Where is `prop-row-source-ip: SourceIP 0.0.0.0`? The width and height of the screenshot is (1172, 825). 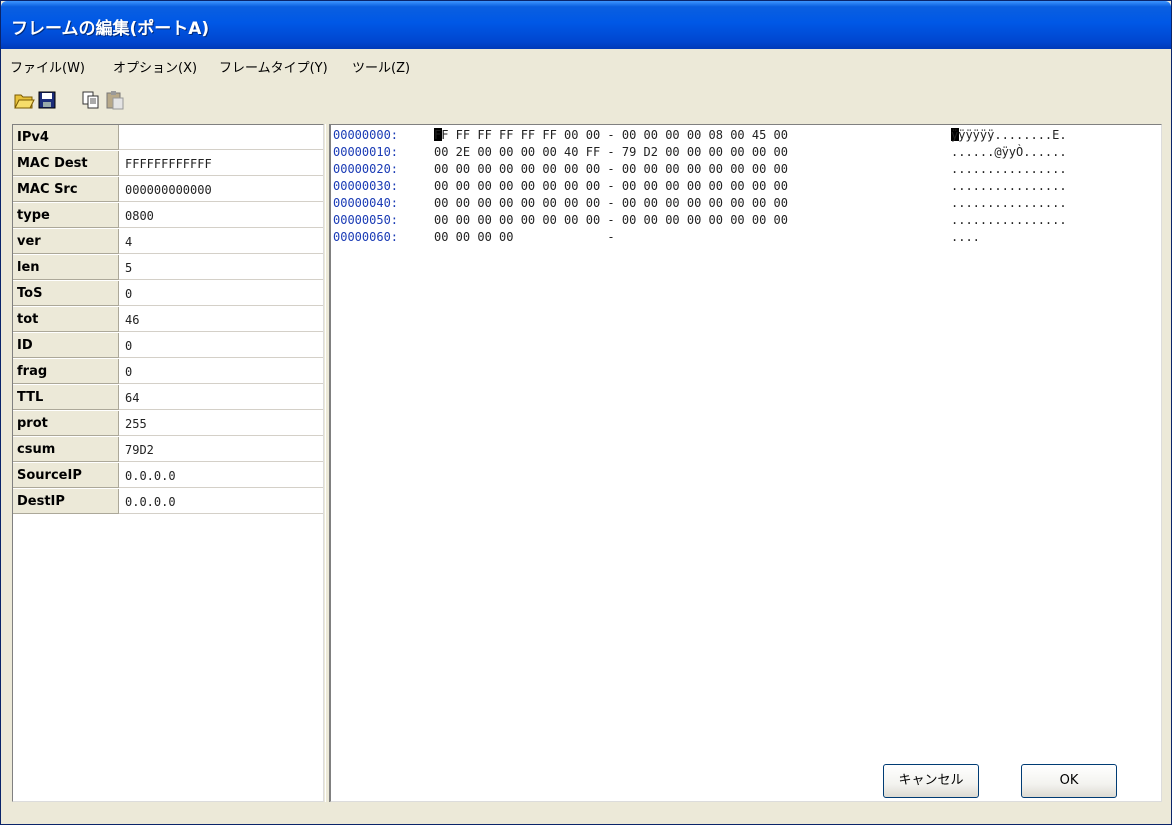
prop-row-source-ip: SourceIP 0.0.0.0 is located at coordinates (168, 475).